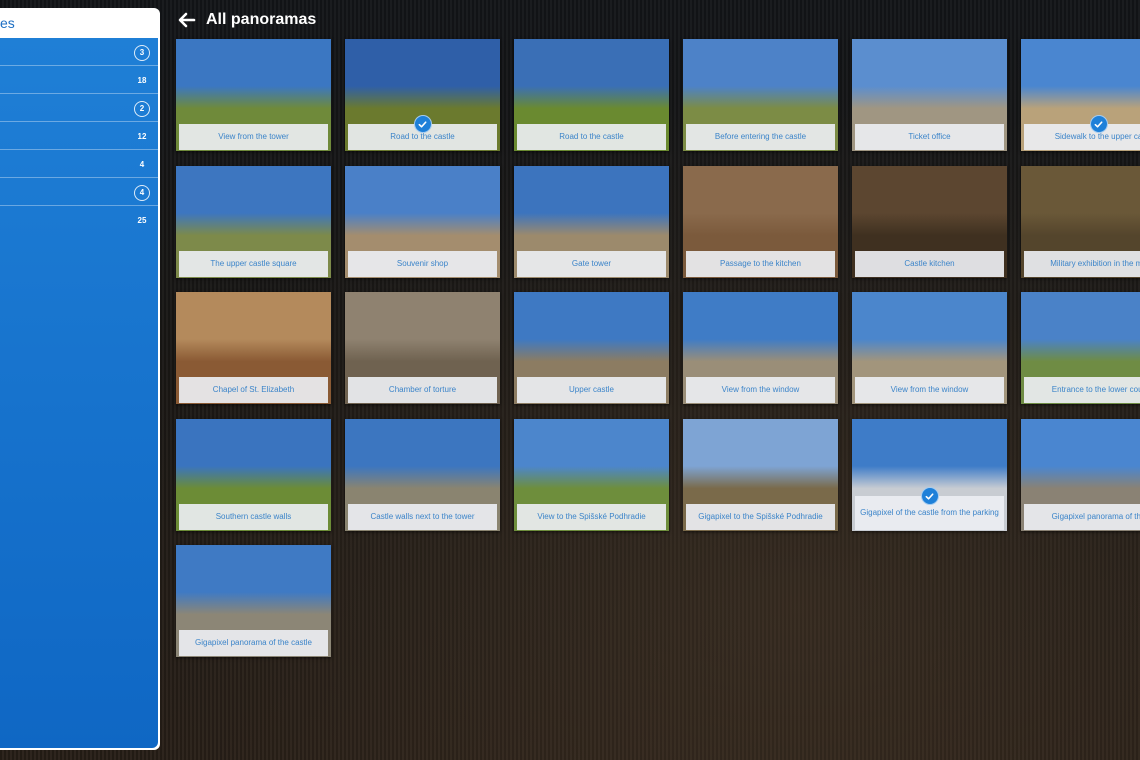 Image resolution: width=1140 pixels, height=760 pixels. What do you see at coordinates (422, 390) in the screenshot?
I see `panorama-label: Chamber of torture` at bounding box center [422, 390].